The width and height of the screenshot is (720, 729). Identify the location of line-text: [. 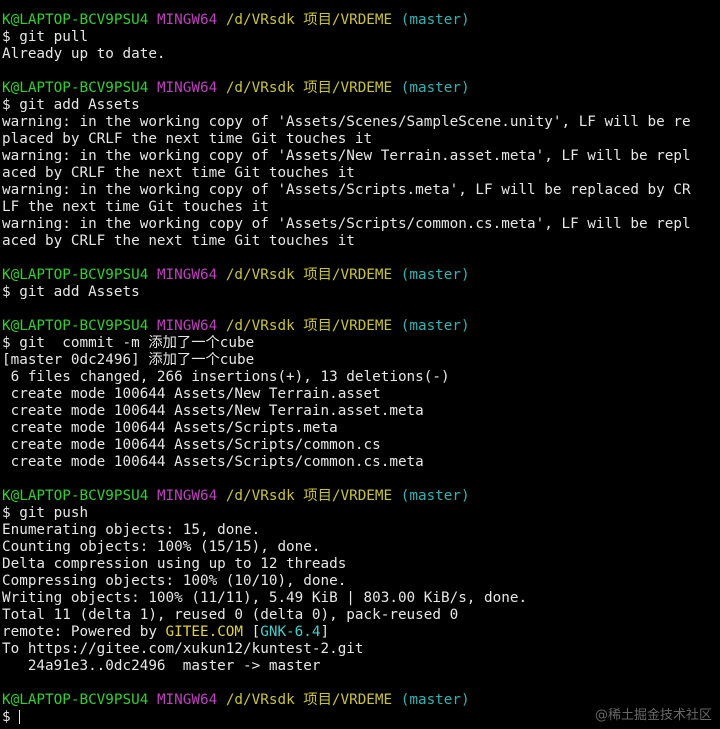
(252, 632).